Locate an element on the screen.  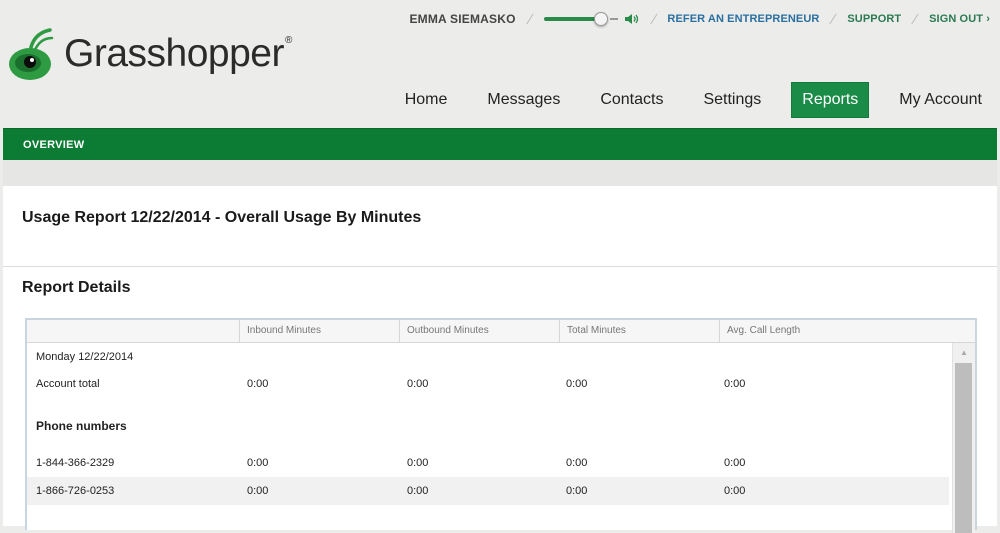
user-name: EMMA SIEMASKO is located at coordinates (462, 19).